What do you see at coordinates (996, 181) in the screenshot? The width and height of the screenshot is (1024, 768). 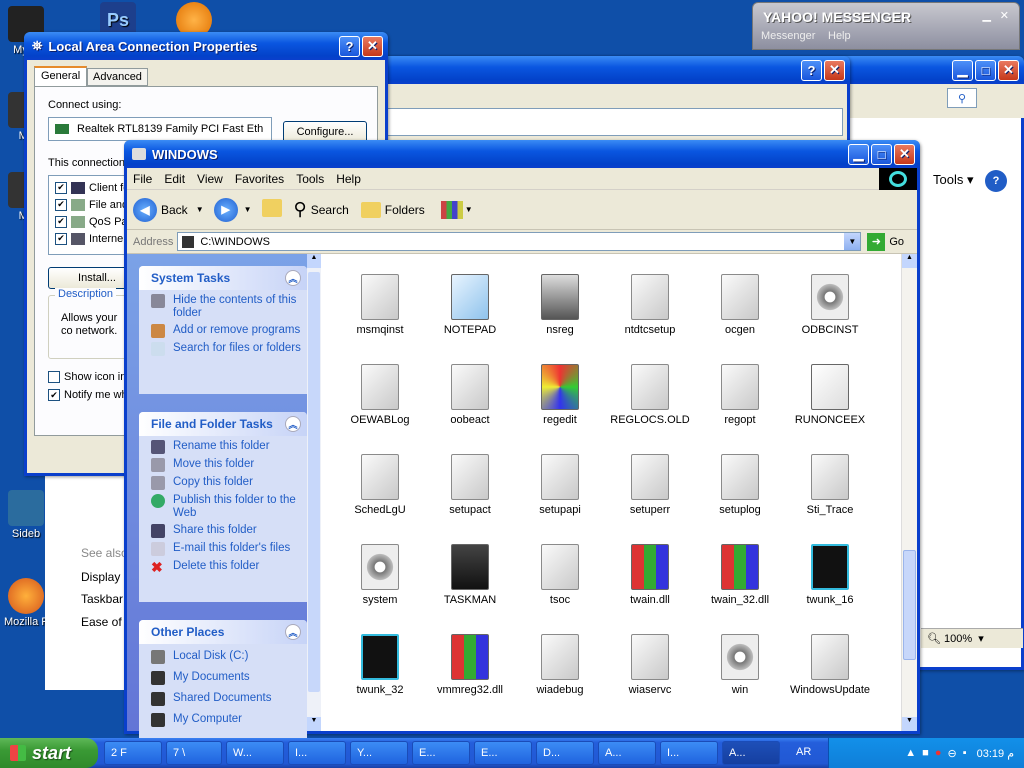 I see `help-icon: ?` at bounding box center [996, 181].